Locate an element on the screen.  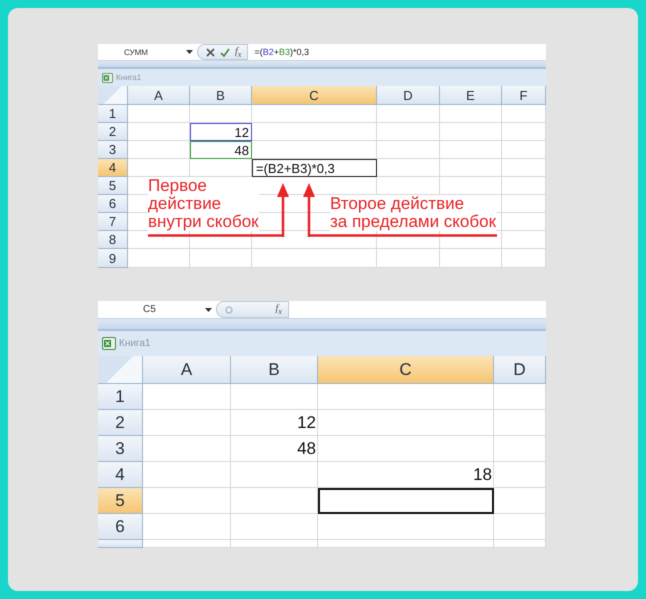
row-header: 7 is located at coordinates (113, 222).